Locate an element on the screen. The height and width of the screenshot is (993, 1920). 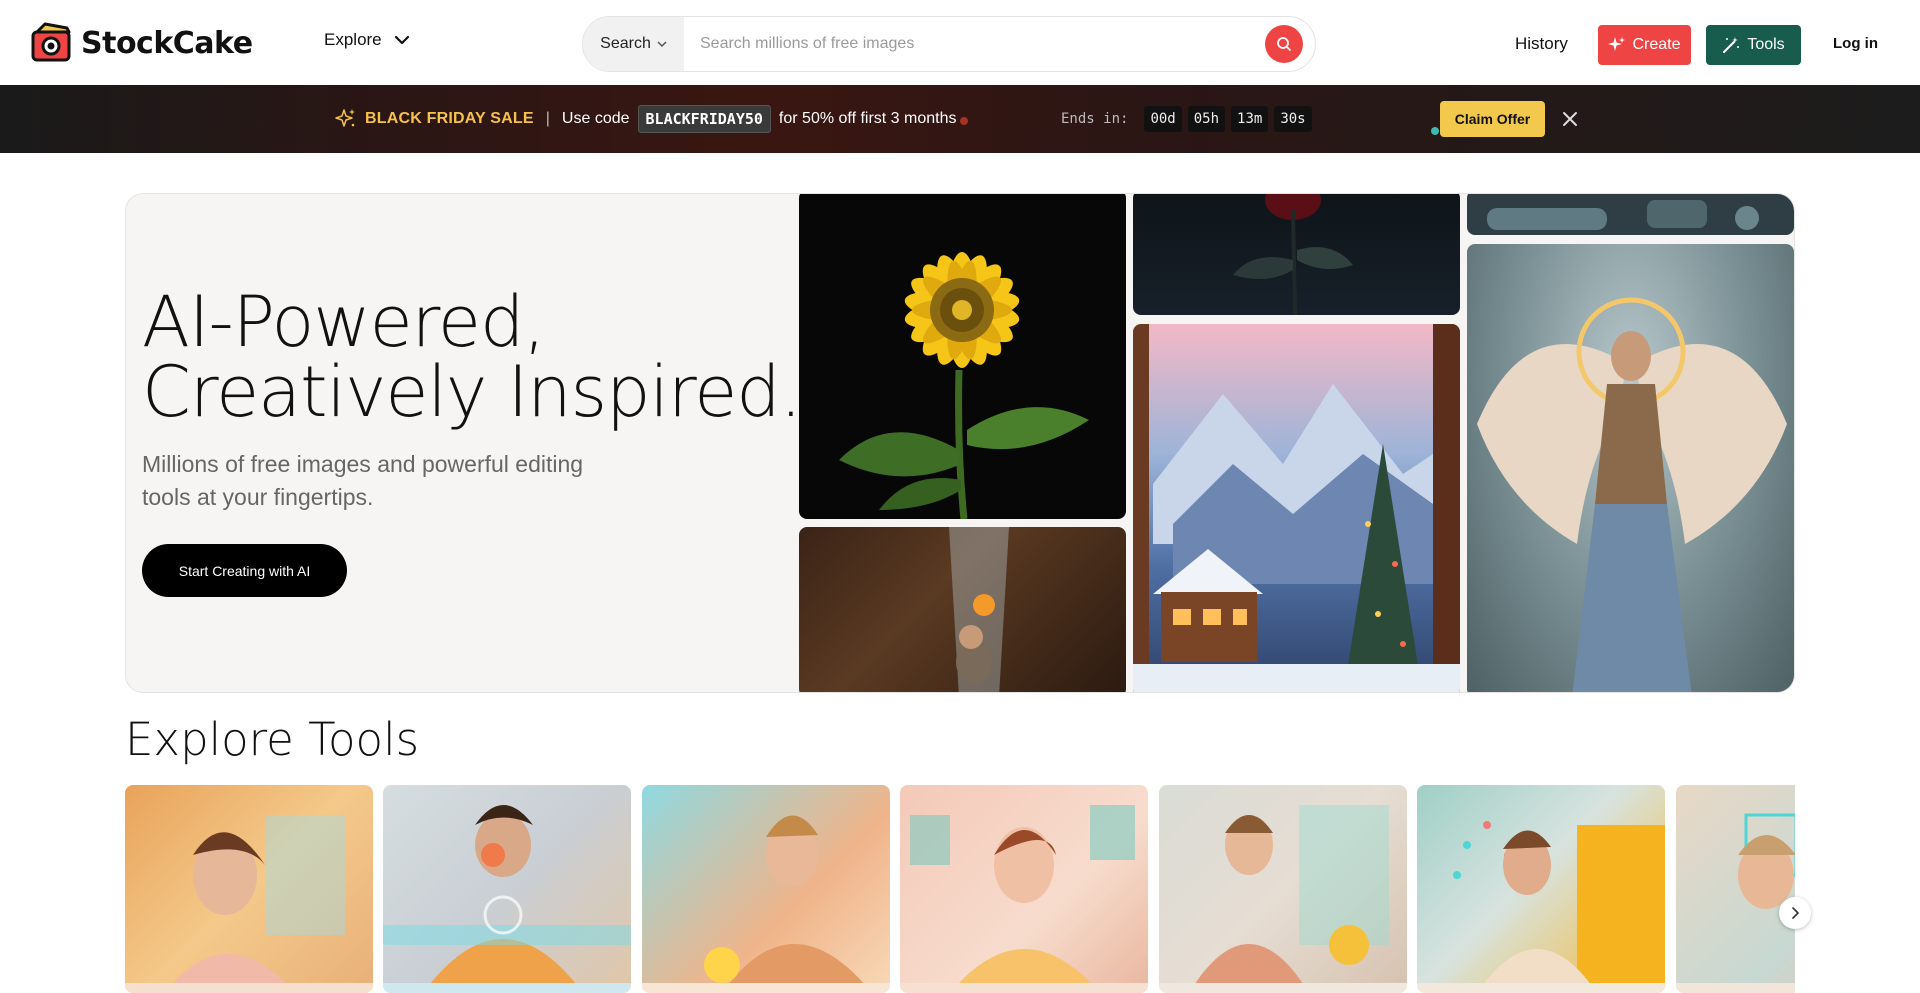
explore-menu: Explore is located at coordinates (367, 40).